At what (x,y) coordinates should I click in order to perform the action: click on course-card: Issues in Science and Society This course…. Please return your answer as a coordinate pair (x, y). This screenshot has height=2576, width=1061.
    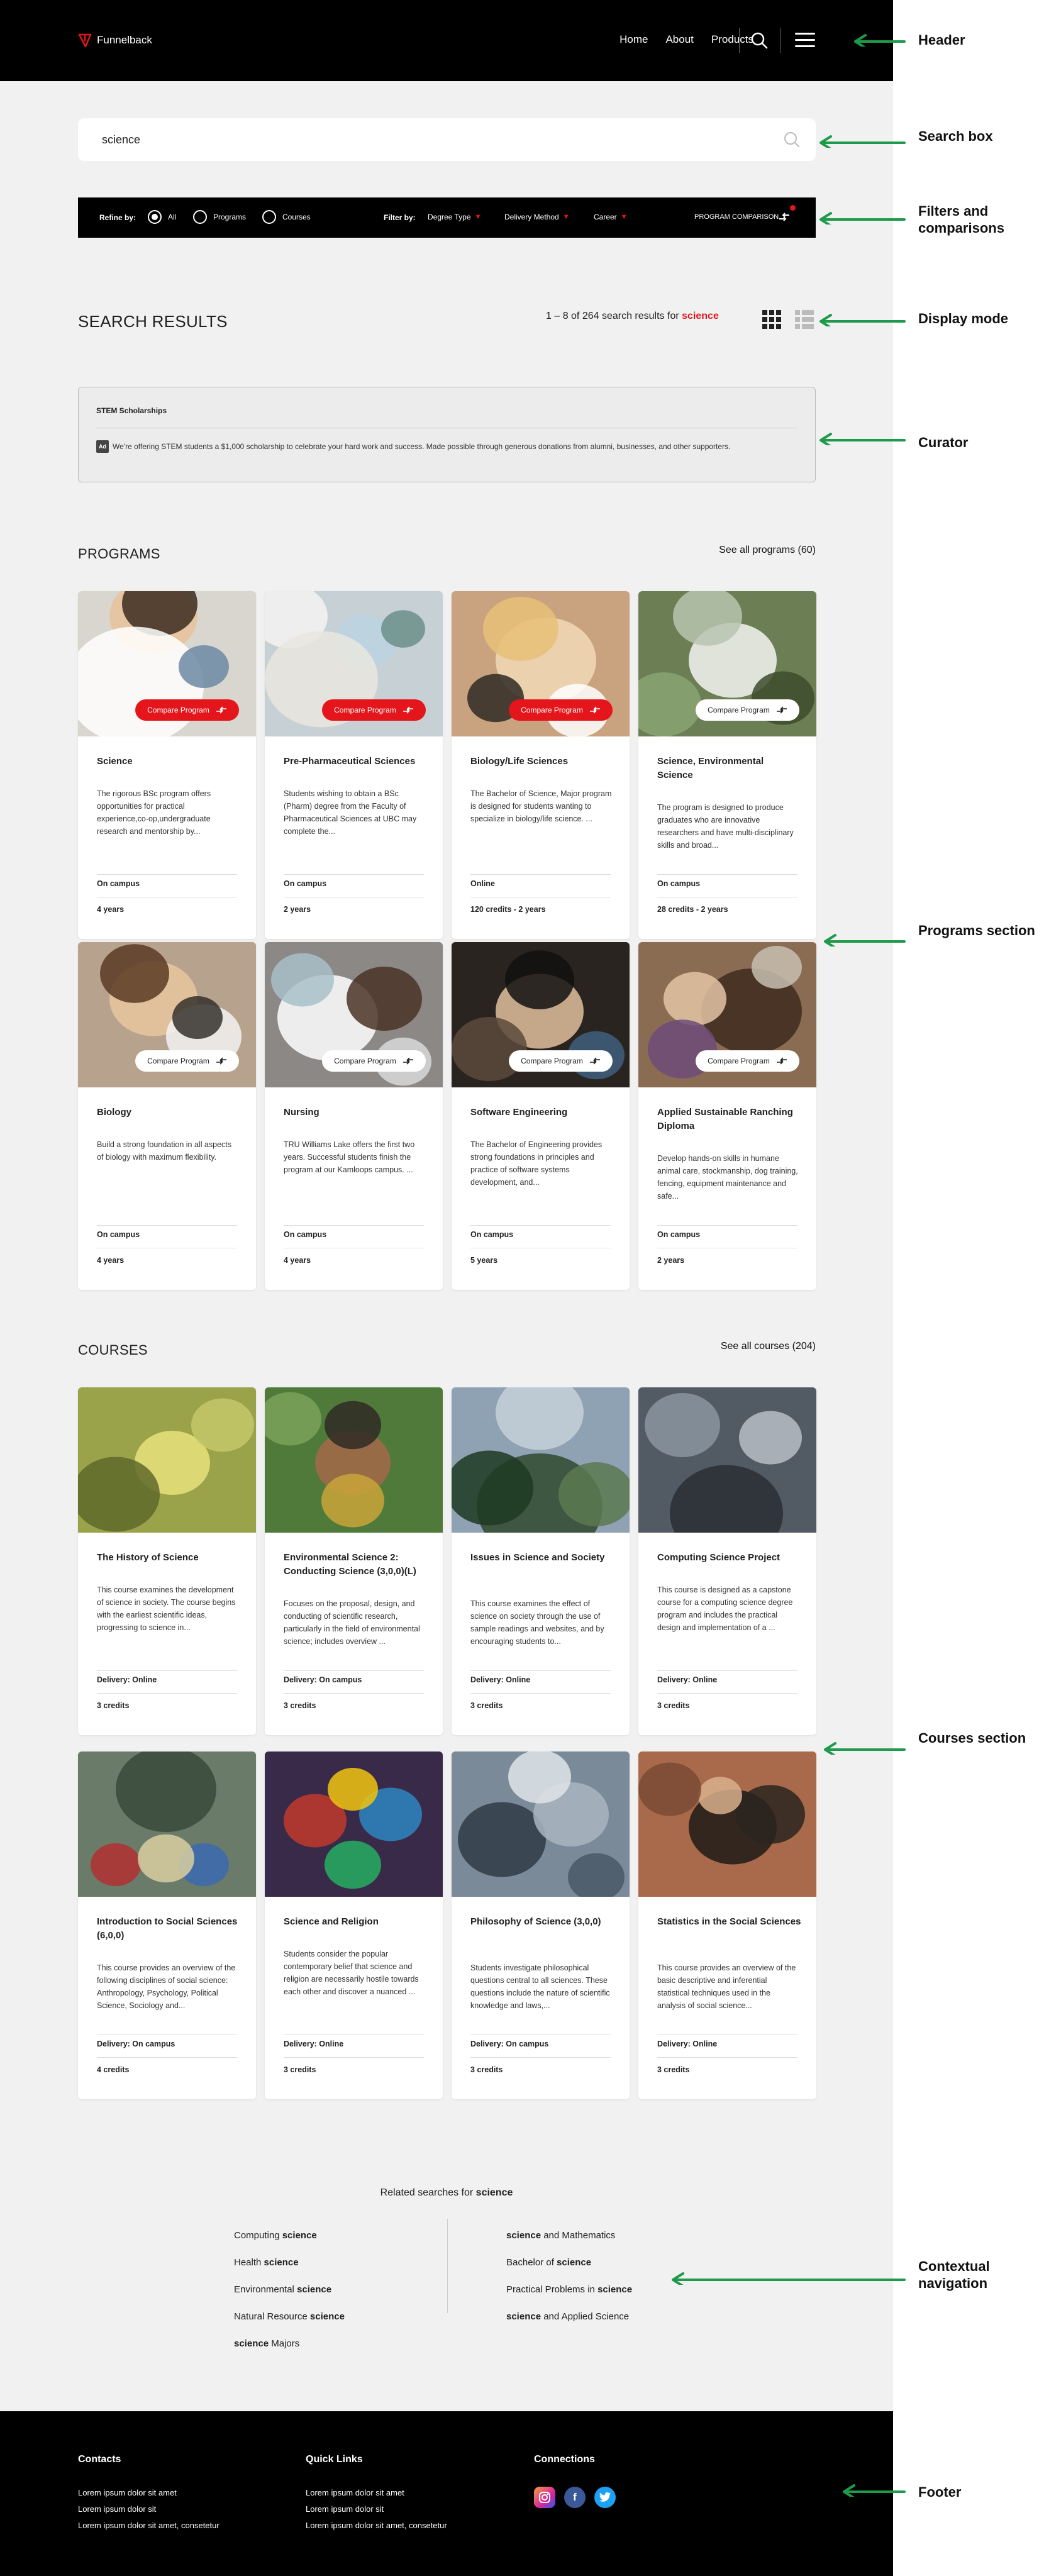
    Looking at the image, I should click on (541, 1561).